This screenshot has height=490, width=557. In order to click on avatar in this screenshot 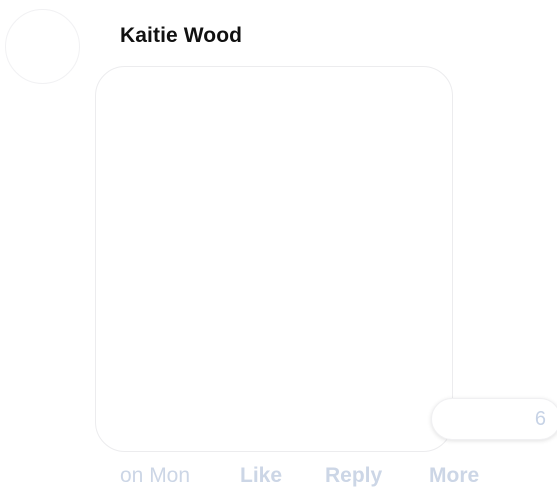, I will do `click(42, 46)`.